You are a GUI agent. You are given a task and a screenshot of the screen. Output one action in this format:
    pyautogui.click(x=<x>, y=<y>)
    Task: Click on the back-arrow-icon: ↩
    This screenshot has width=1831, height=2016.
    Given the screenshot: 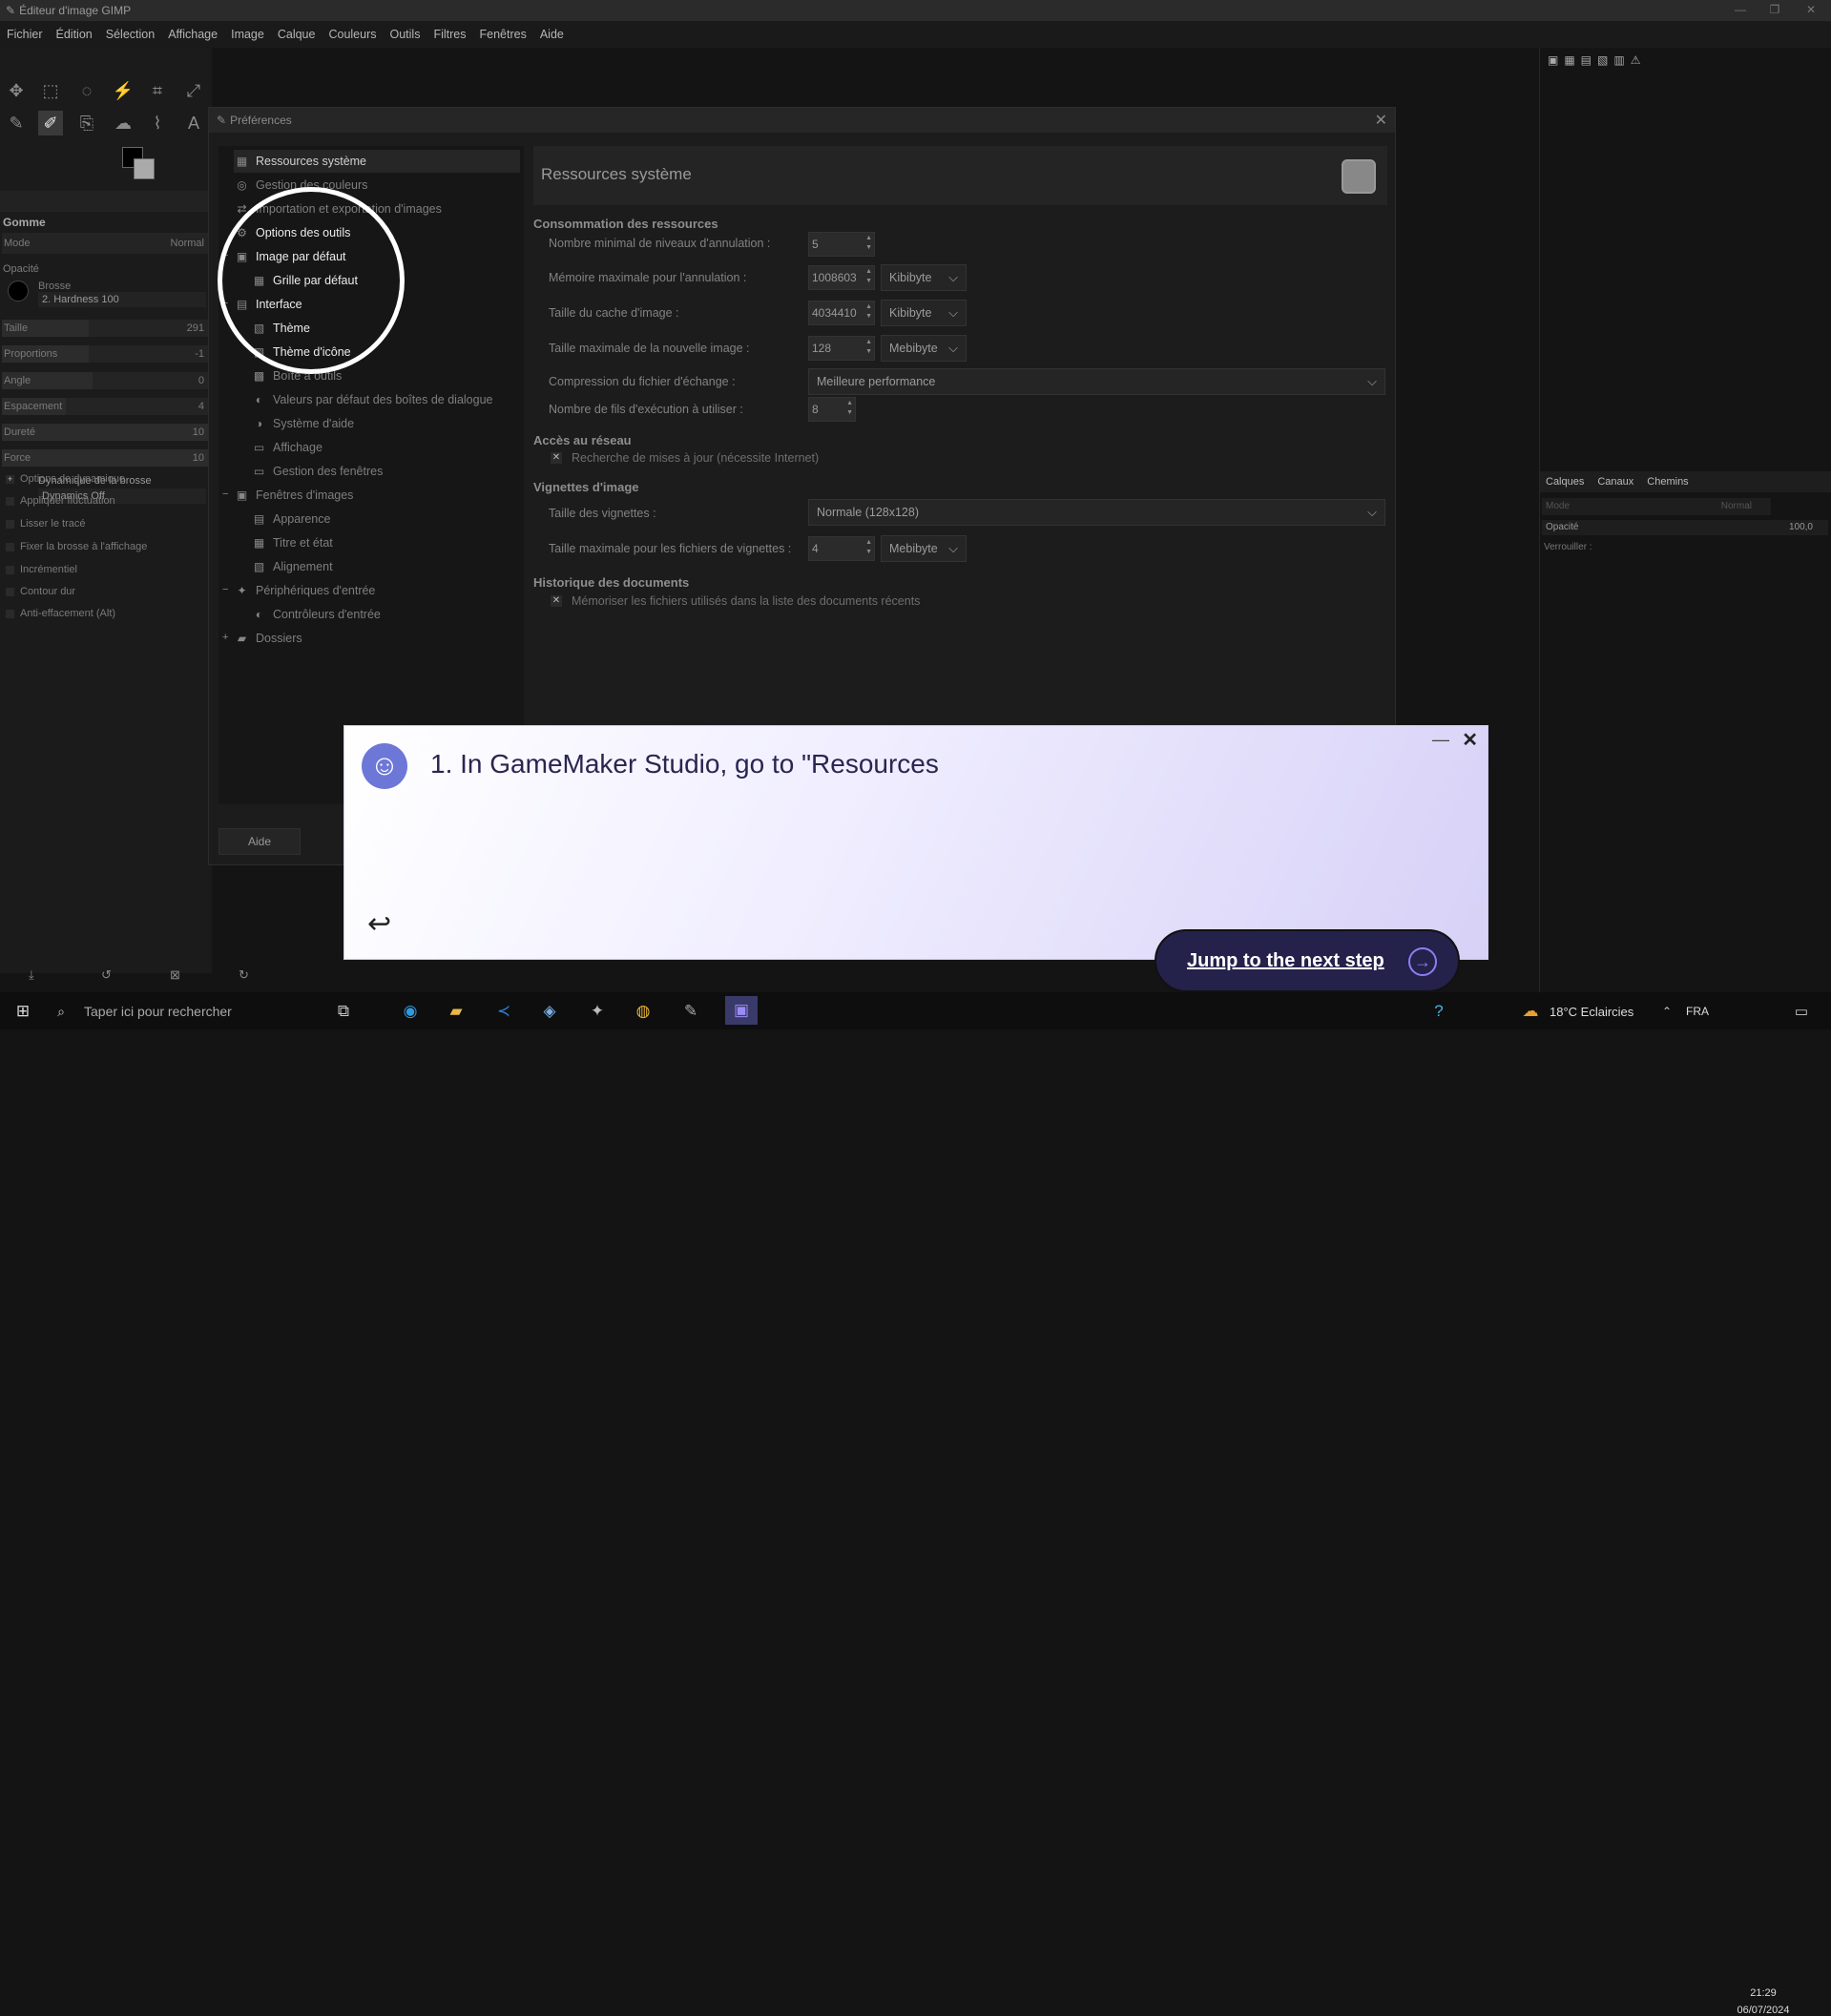 What is the action you would take?
    pyautogui.click(x=379, y=924)
    